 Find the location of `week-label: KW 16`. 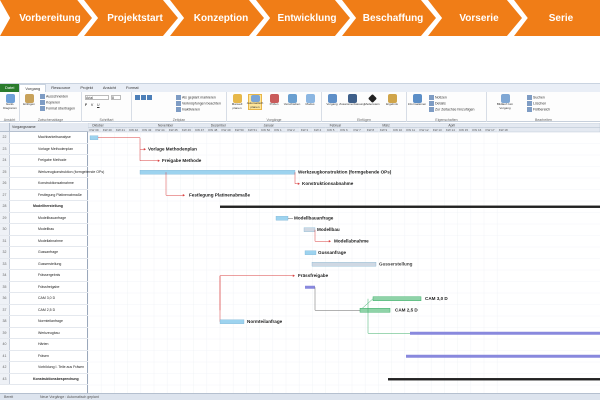

week-label: KW 16 is located at coordinates (476, 130).